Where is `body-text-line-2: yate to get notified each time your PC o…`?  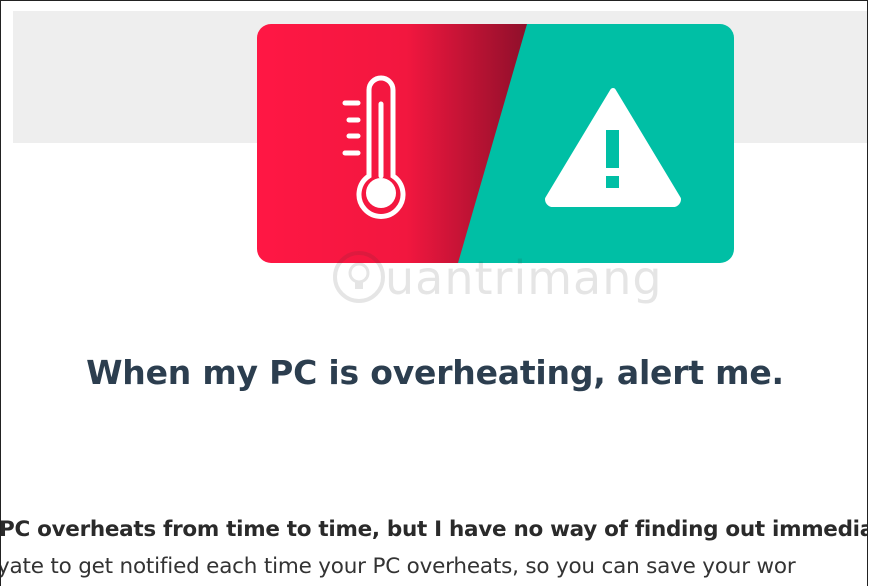 body-text-line-2: yate to get notified each time your PC o… is located at coordinates (398, 566).